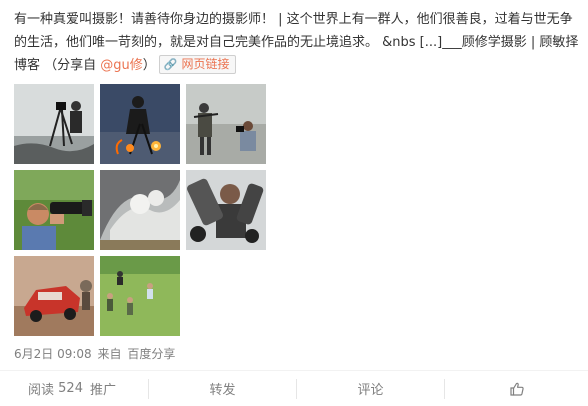 The height and width of the screenshot is (406, 588). I want to click on car-crash-image, so click(54, 296).